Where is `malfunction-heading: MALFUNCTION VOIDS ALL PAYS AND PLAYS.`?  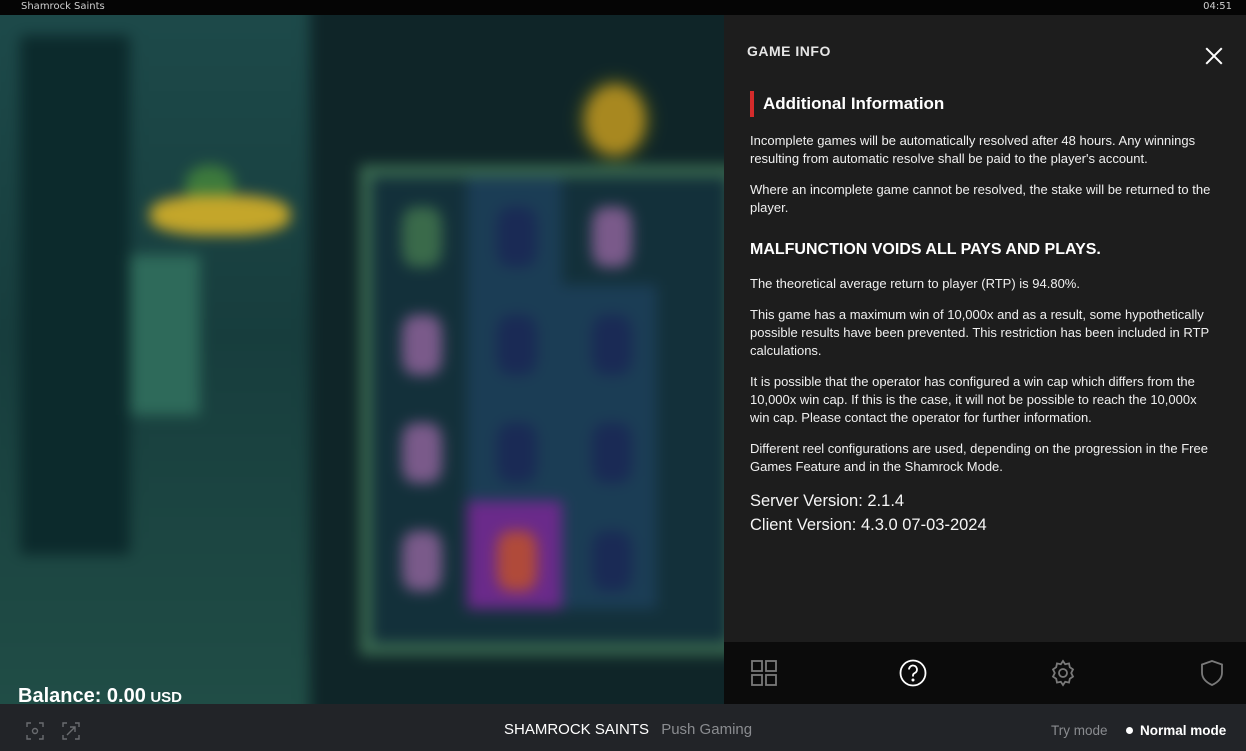
malfunction-heading: MALFUNCTION VOIDS ALL PAYS AND PLAYS. is located at coordinates (925, 249).